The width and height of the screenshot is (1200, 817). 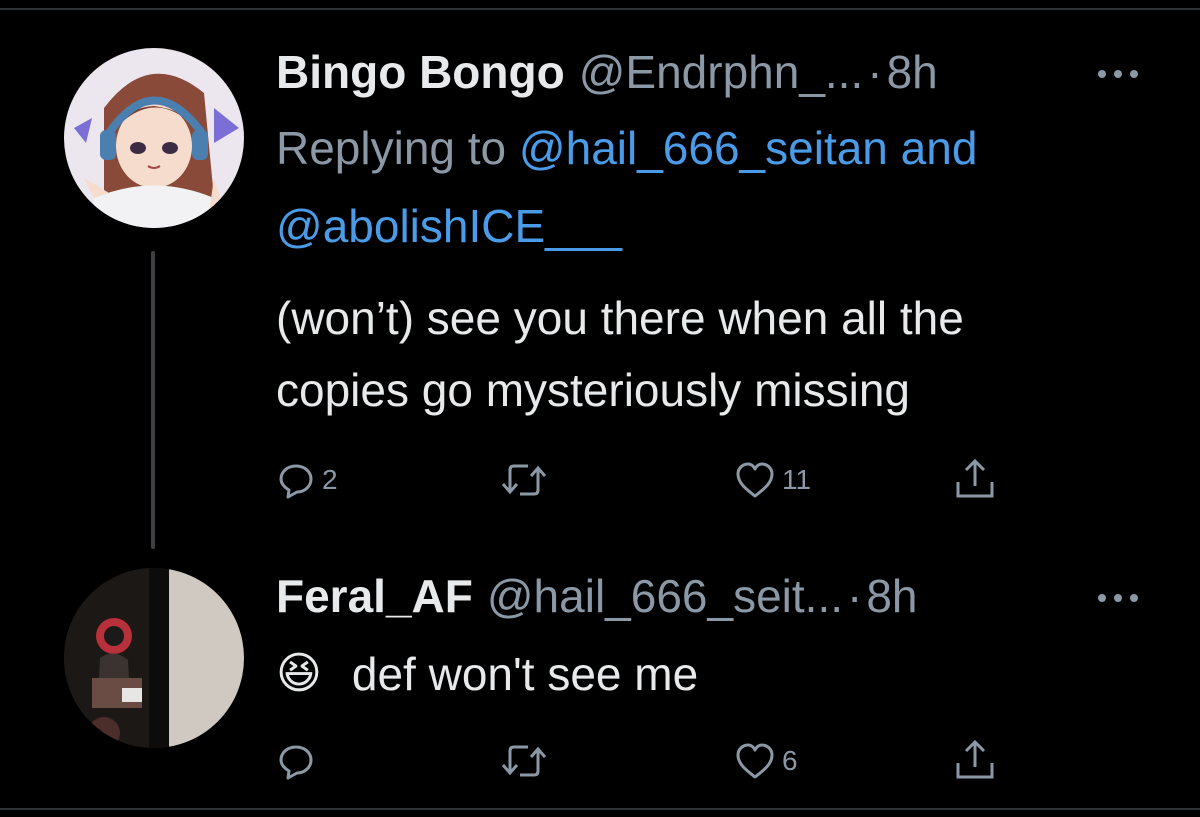 I want to click on tweet-text-line: (won’t) see you there when all the, so click(x=620, y=318).